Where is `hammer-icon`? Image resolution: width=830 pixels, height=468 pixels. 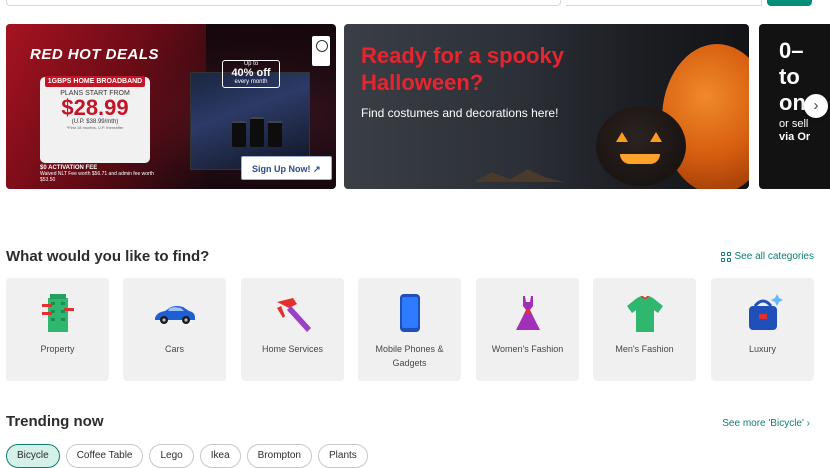 hammer-icon is located at coordinates (293, 315).